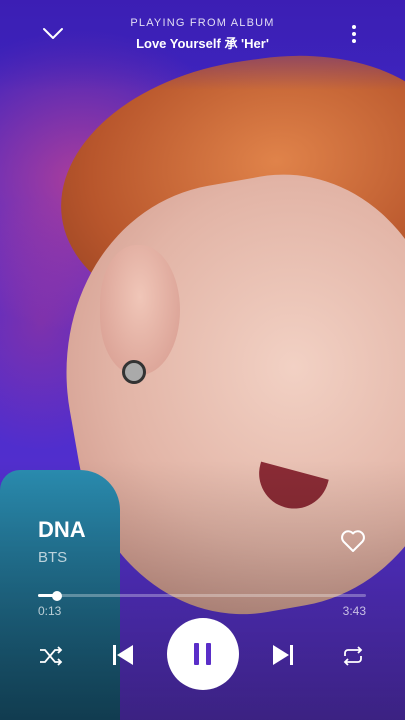 Image resolution: width=405 pixels, height=720 pixels. I want to click on shuffle-icon, so click(51, 656).